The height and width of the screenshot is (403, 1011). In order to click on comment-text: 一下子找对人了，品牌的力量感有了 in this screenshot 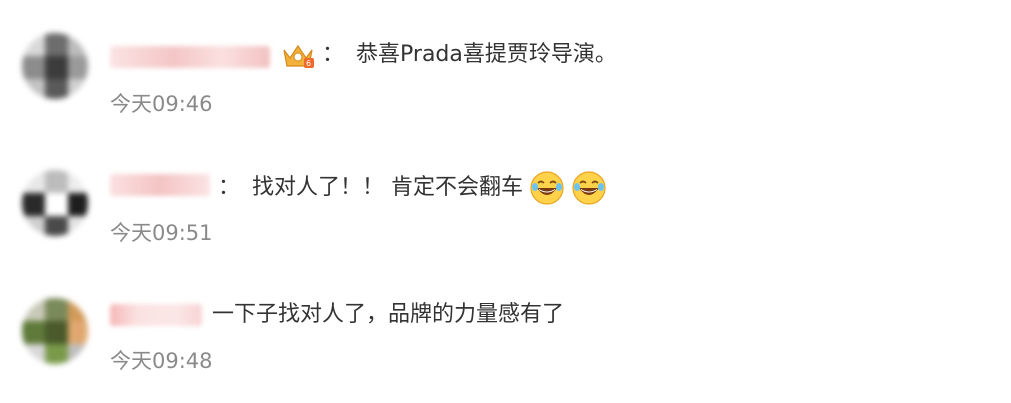, I will do `click(388, 314)`.